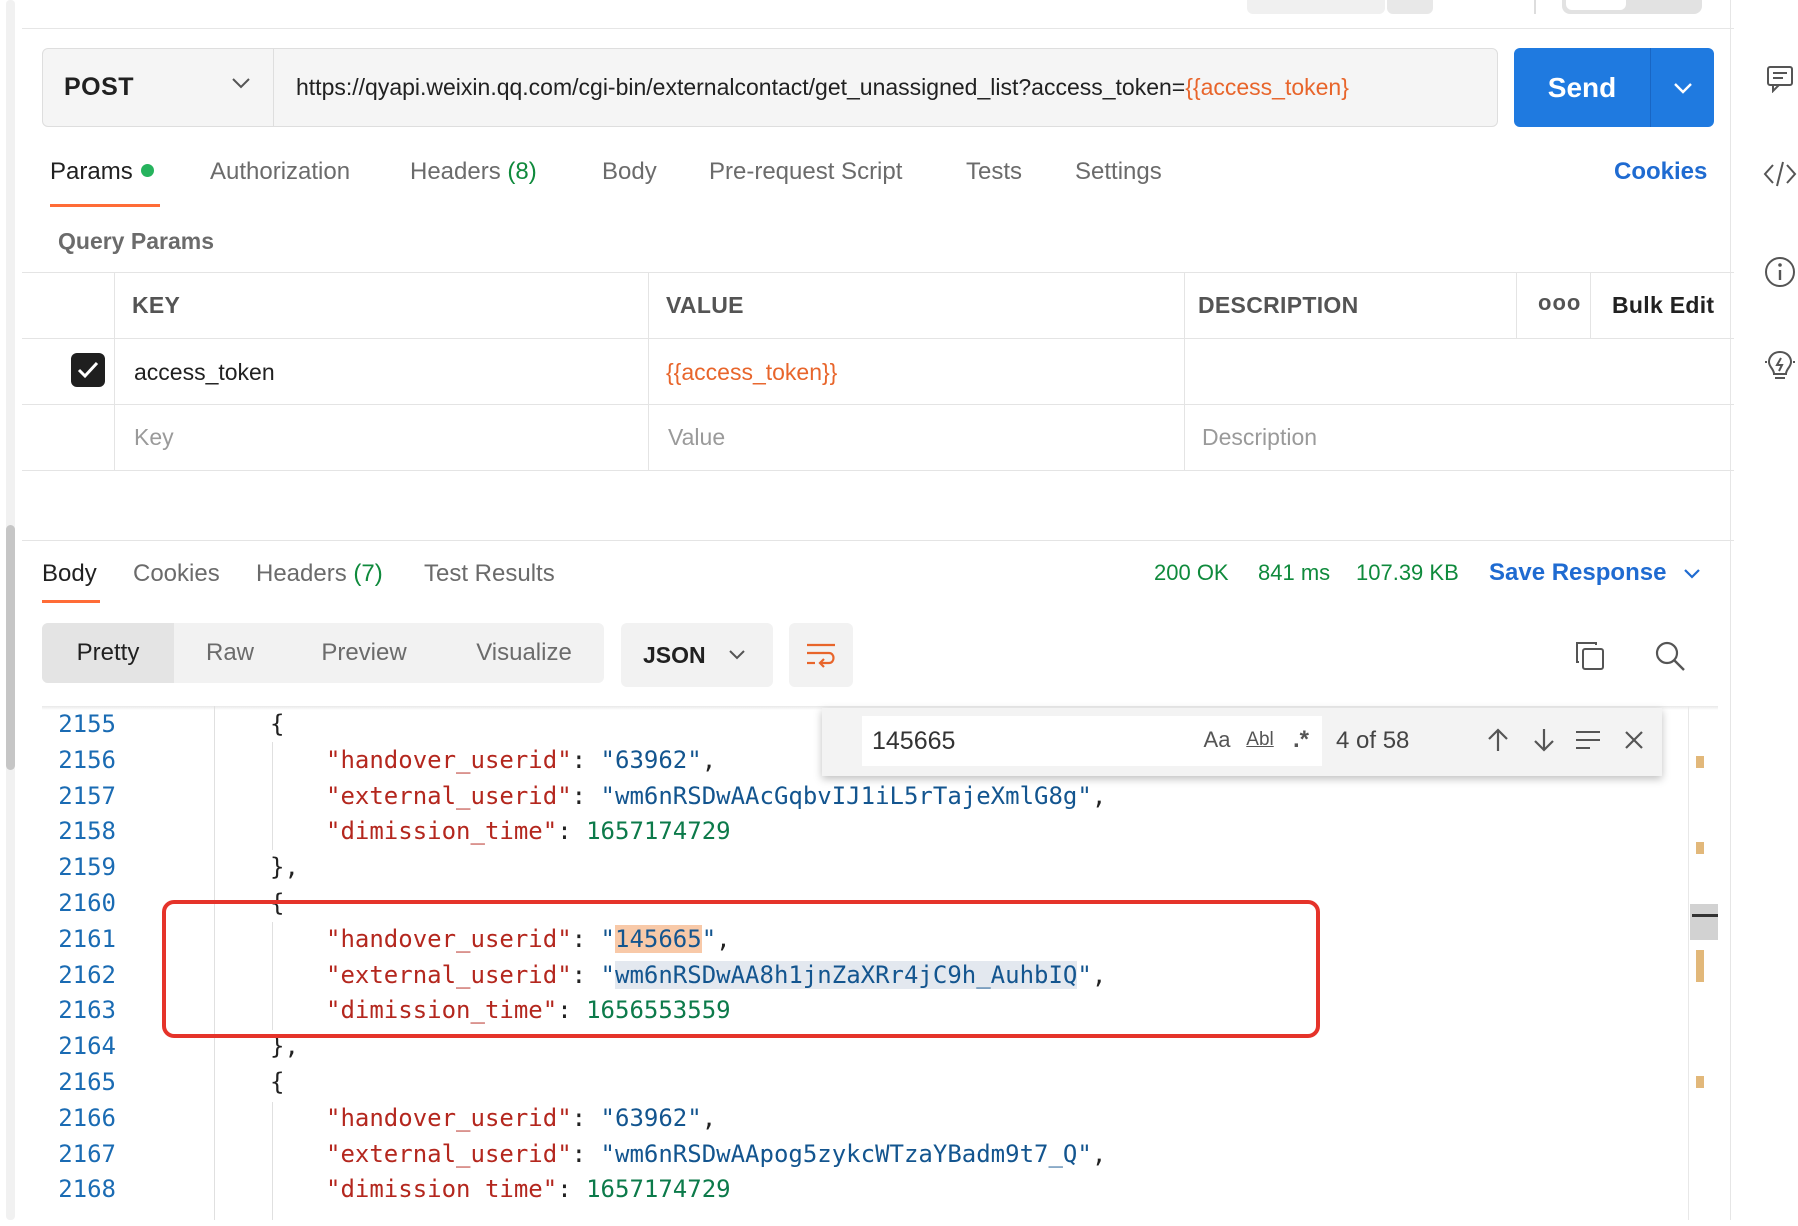 The image size is (1798, 1226). I want to click on tab-body: Body, so click(629, 172).